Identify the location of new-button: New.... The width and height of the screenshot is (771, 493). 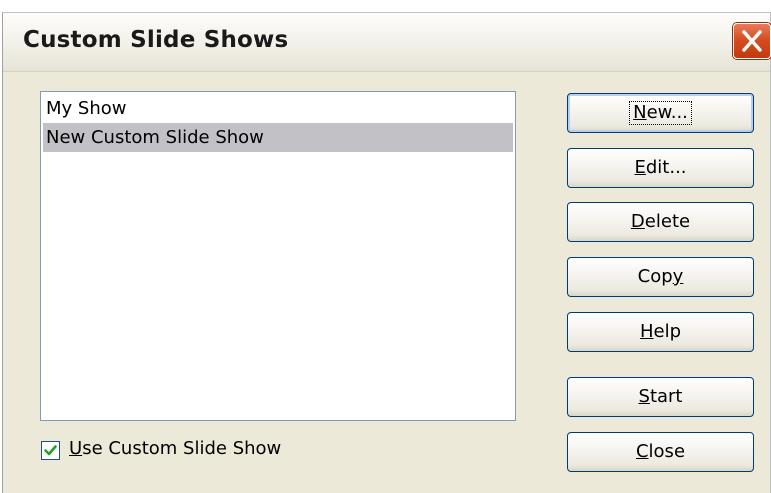
(660, 113).